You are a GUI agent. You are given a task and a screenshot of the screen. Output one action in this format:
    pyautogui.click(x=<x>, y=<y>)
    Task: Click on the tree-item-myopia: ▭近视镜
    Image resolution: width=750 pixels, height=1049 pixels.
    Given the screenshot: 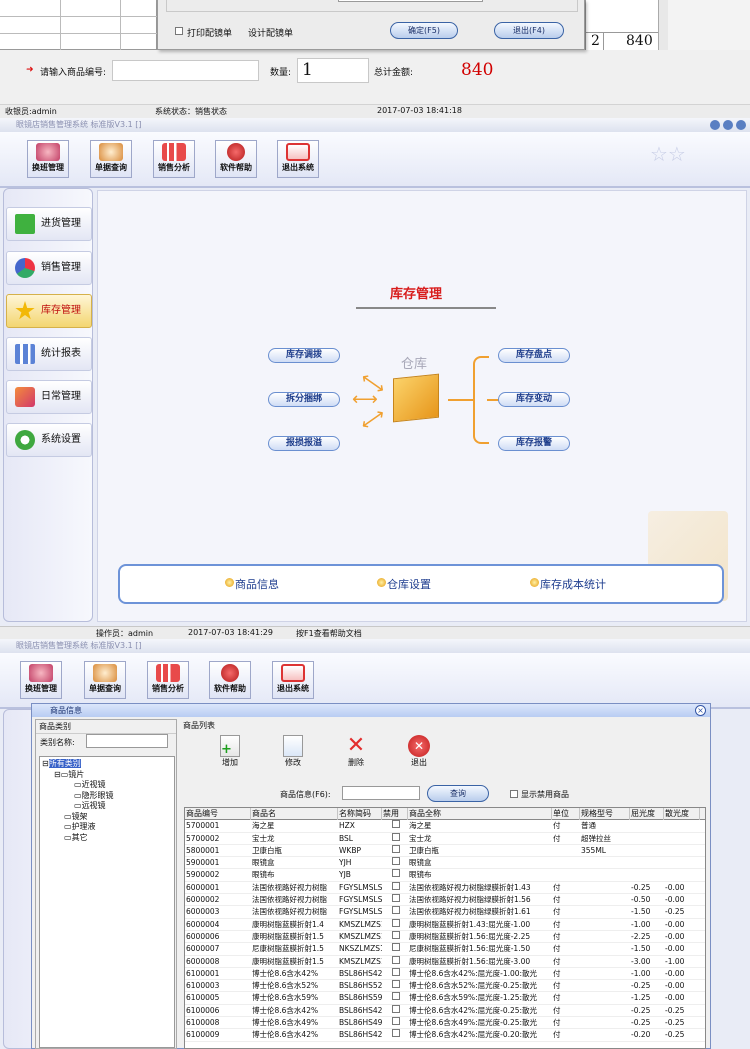 What is the action you would take?
    pyautogui.click(x=108, y=785)
    